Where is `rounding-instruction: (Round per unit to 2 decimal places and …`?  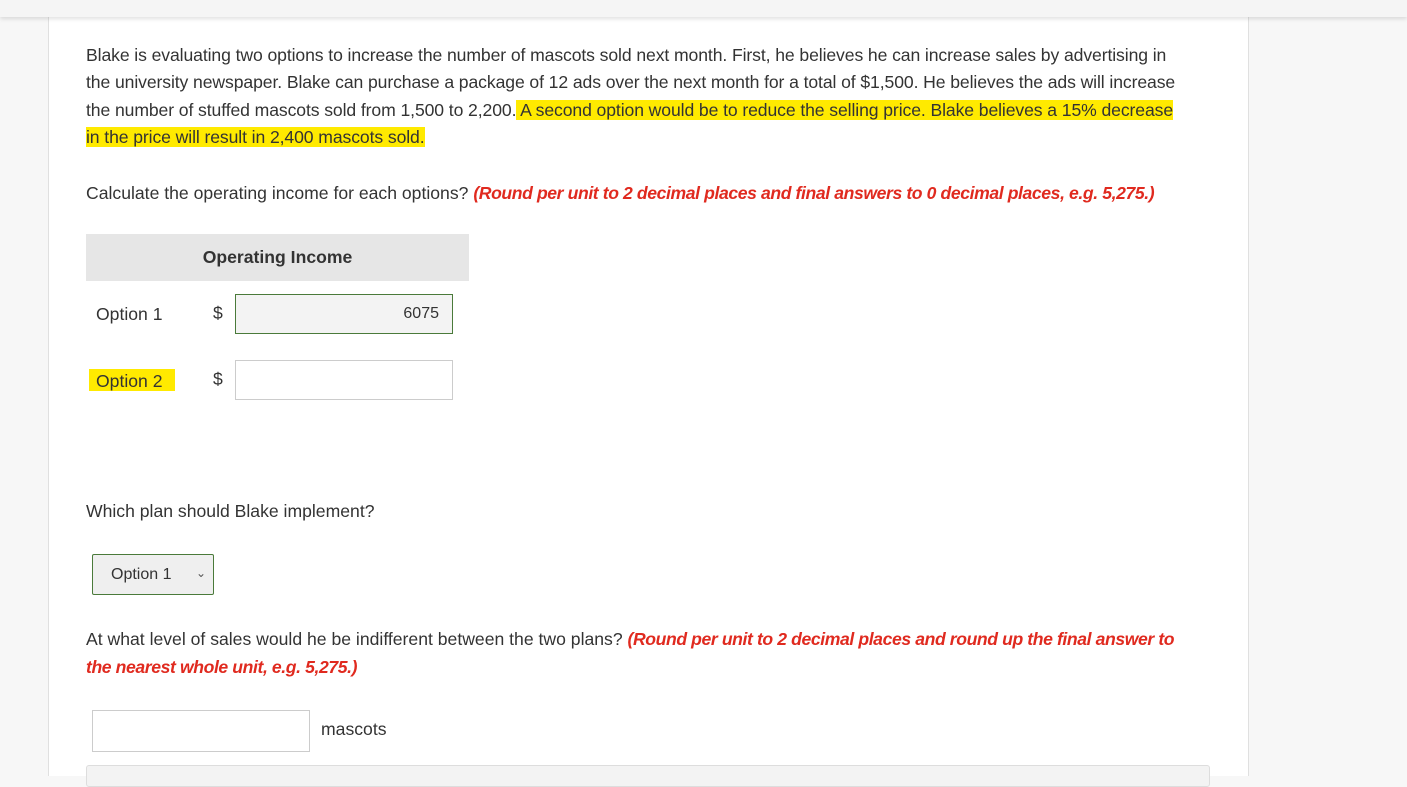
rounding-instruction: (Round per unit to 2 decimal places and … is located at coordinates (814, 193).